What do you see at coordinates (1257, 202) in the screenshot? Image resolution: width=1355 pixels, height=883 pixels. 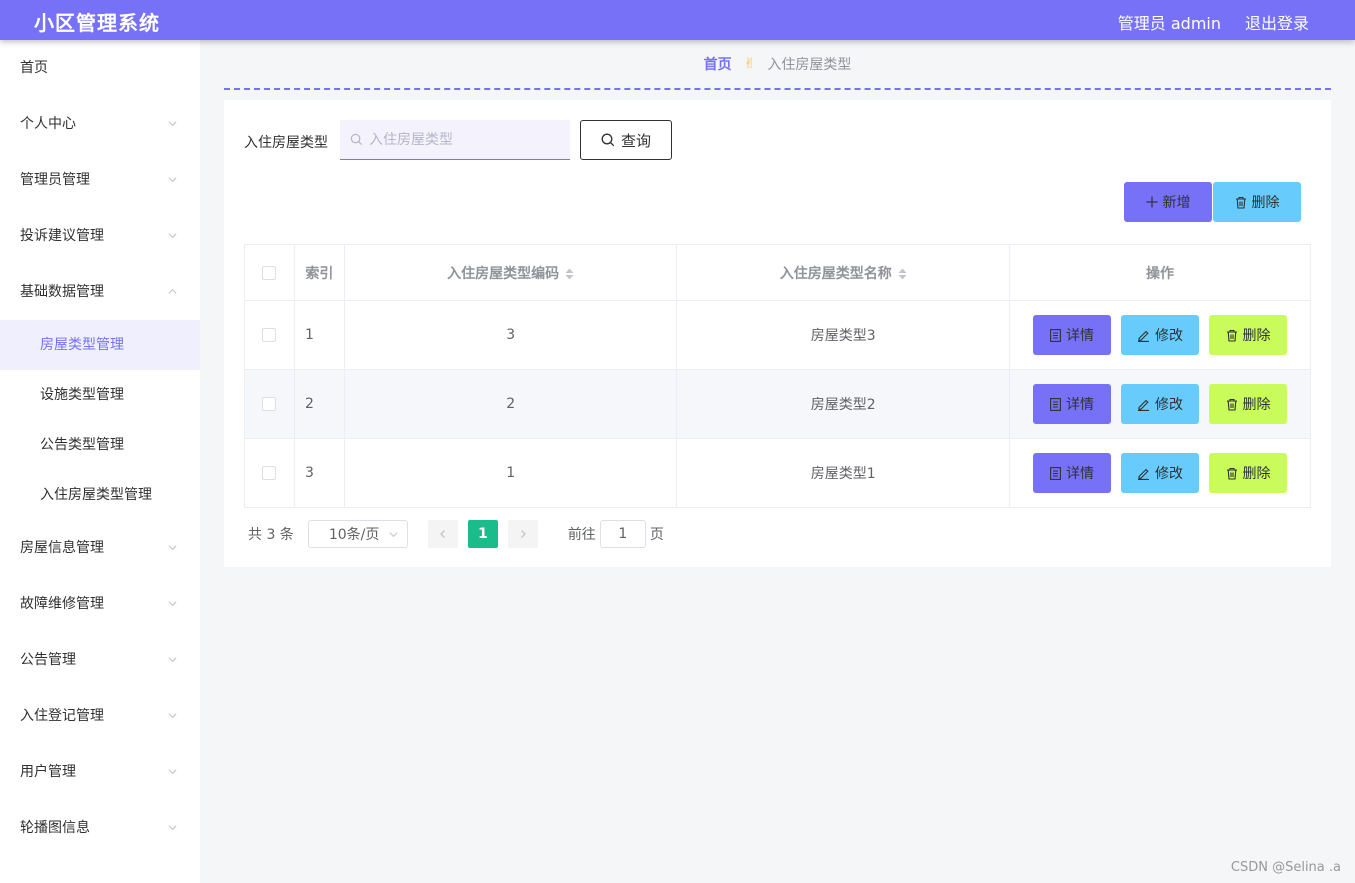 I see `batch-delete-button: 删除` at bounding box center [1257, 202].